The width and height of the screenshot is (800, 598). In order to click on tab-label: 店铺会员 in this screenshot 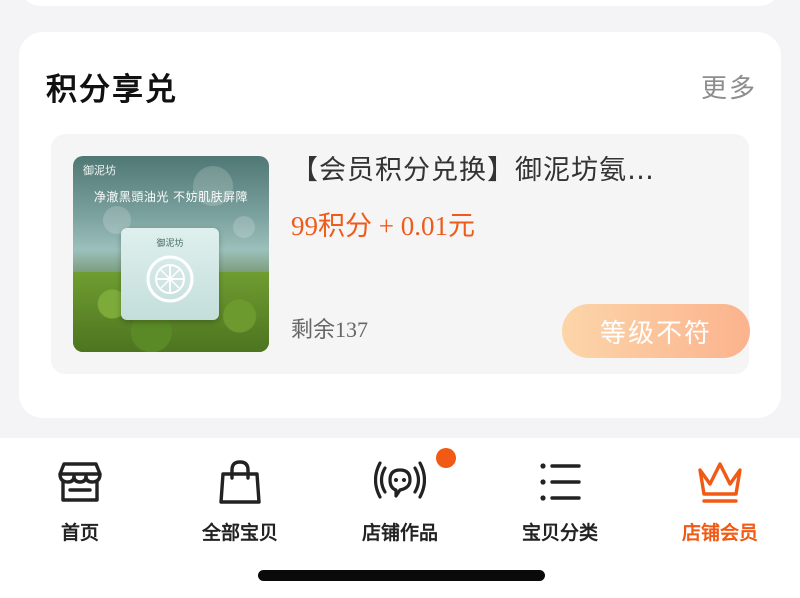, I will do `click(719, 533)`.